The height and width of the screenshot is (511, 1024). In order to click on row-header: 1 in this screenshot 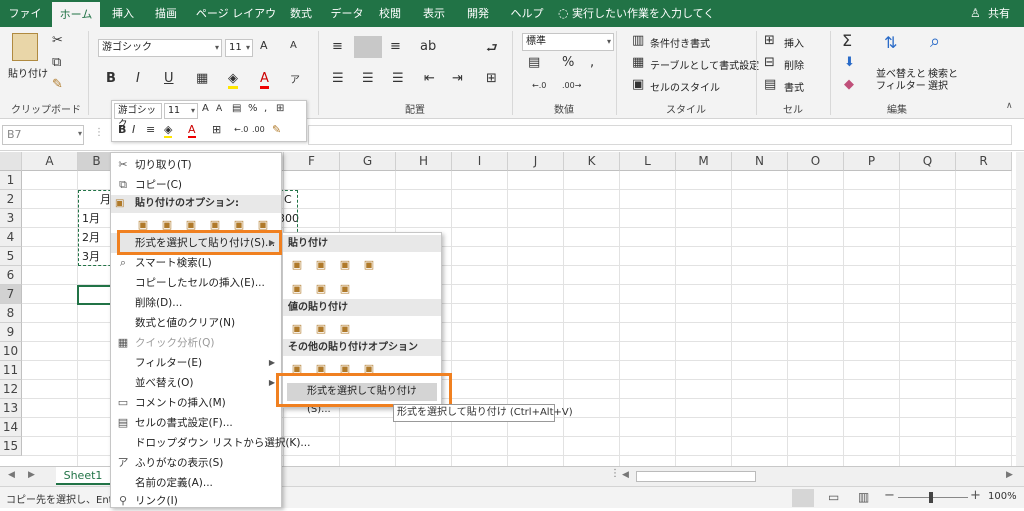, I will do `click(11, 180)`.